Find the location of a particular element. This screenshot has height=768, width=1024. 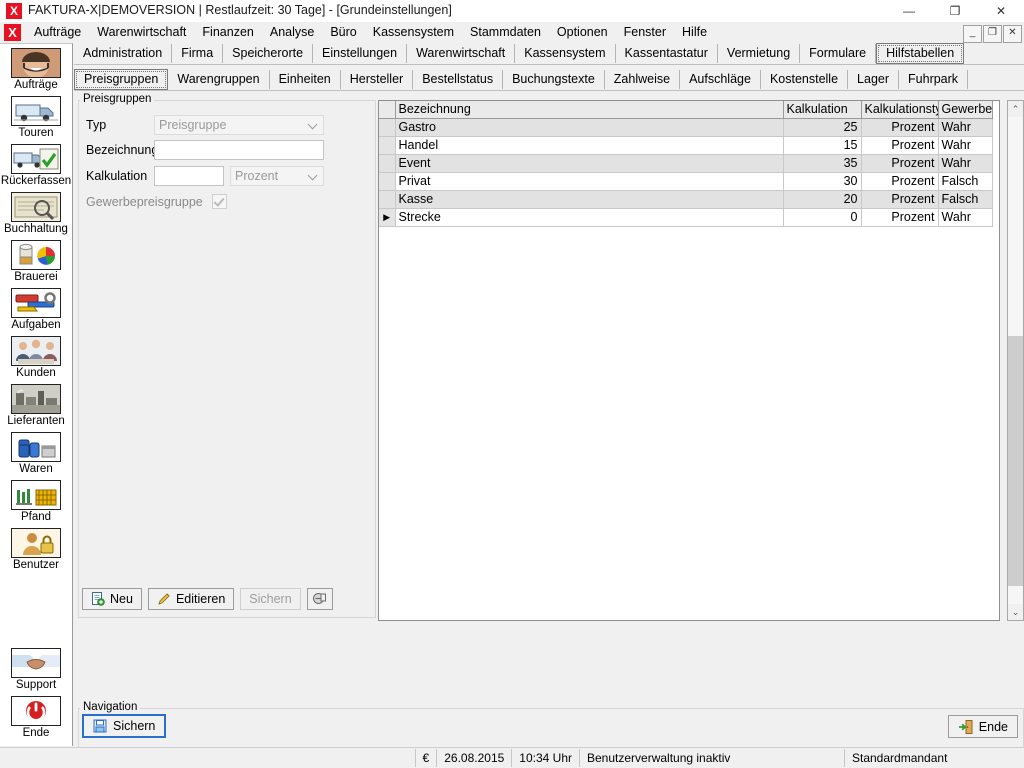

menu-item-hilfe: Hilfe is located at coordinates (694, 32).